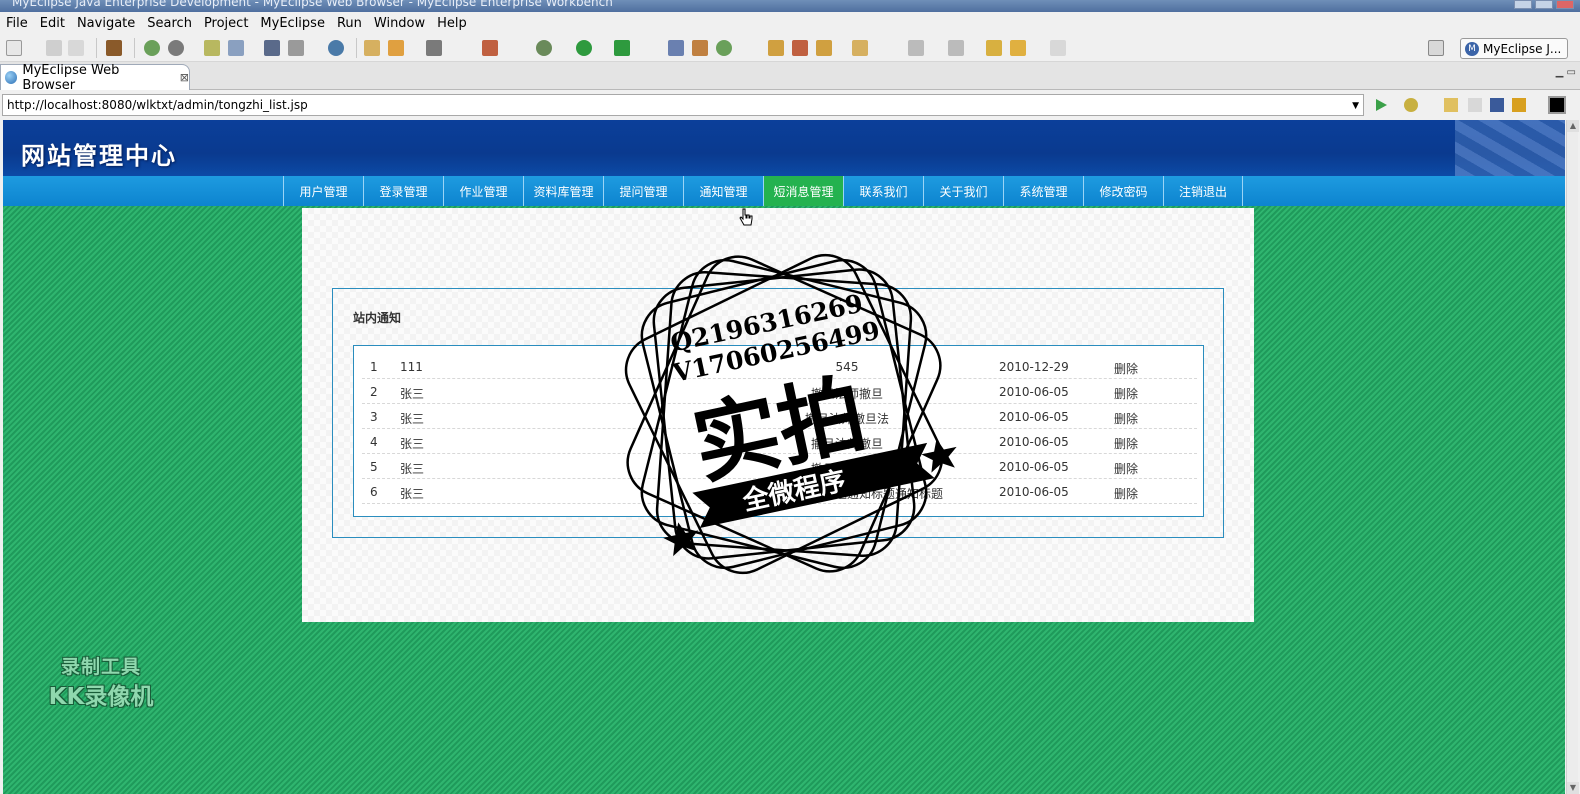 The height and width of the screenshot is (794, 1580). Describe the element at coordinates (396, 48) in the screenshot. I see `refresh-icon` at that location.